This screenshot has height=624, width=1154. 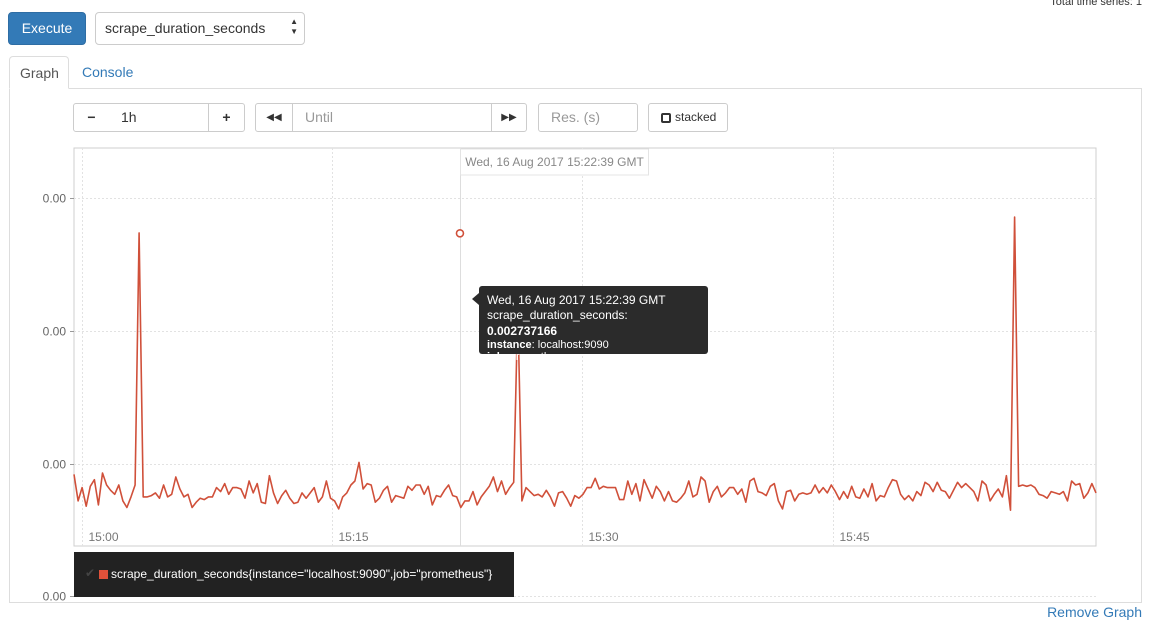 I want to click on tooltip-date: Wed, 16 Aug 2017 15:22:39 GMT, so click(x=576, y=300).